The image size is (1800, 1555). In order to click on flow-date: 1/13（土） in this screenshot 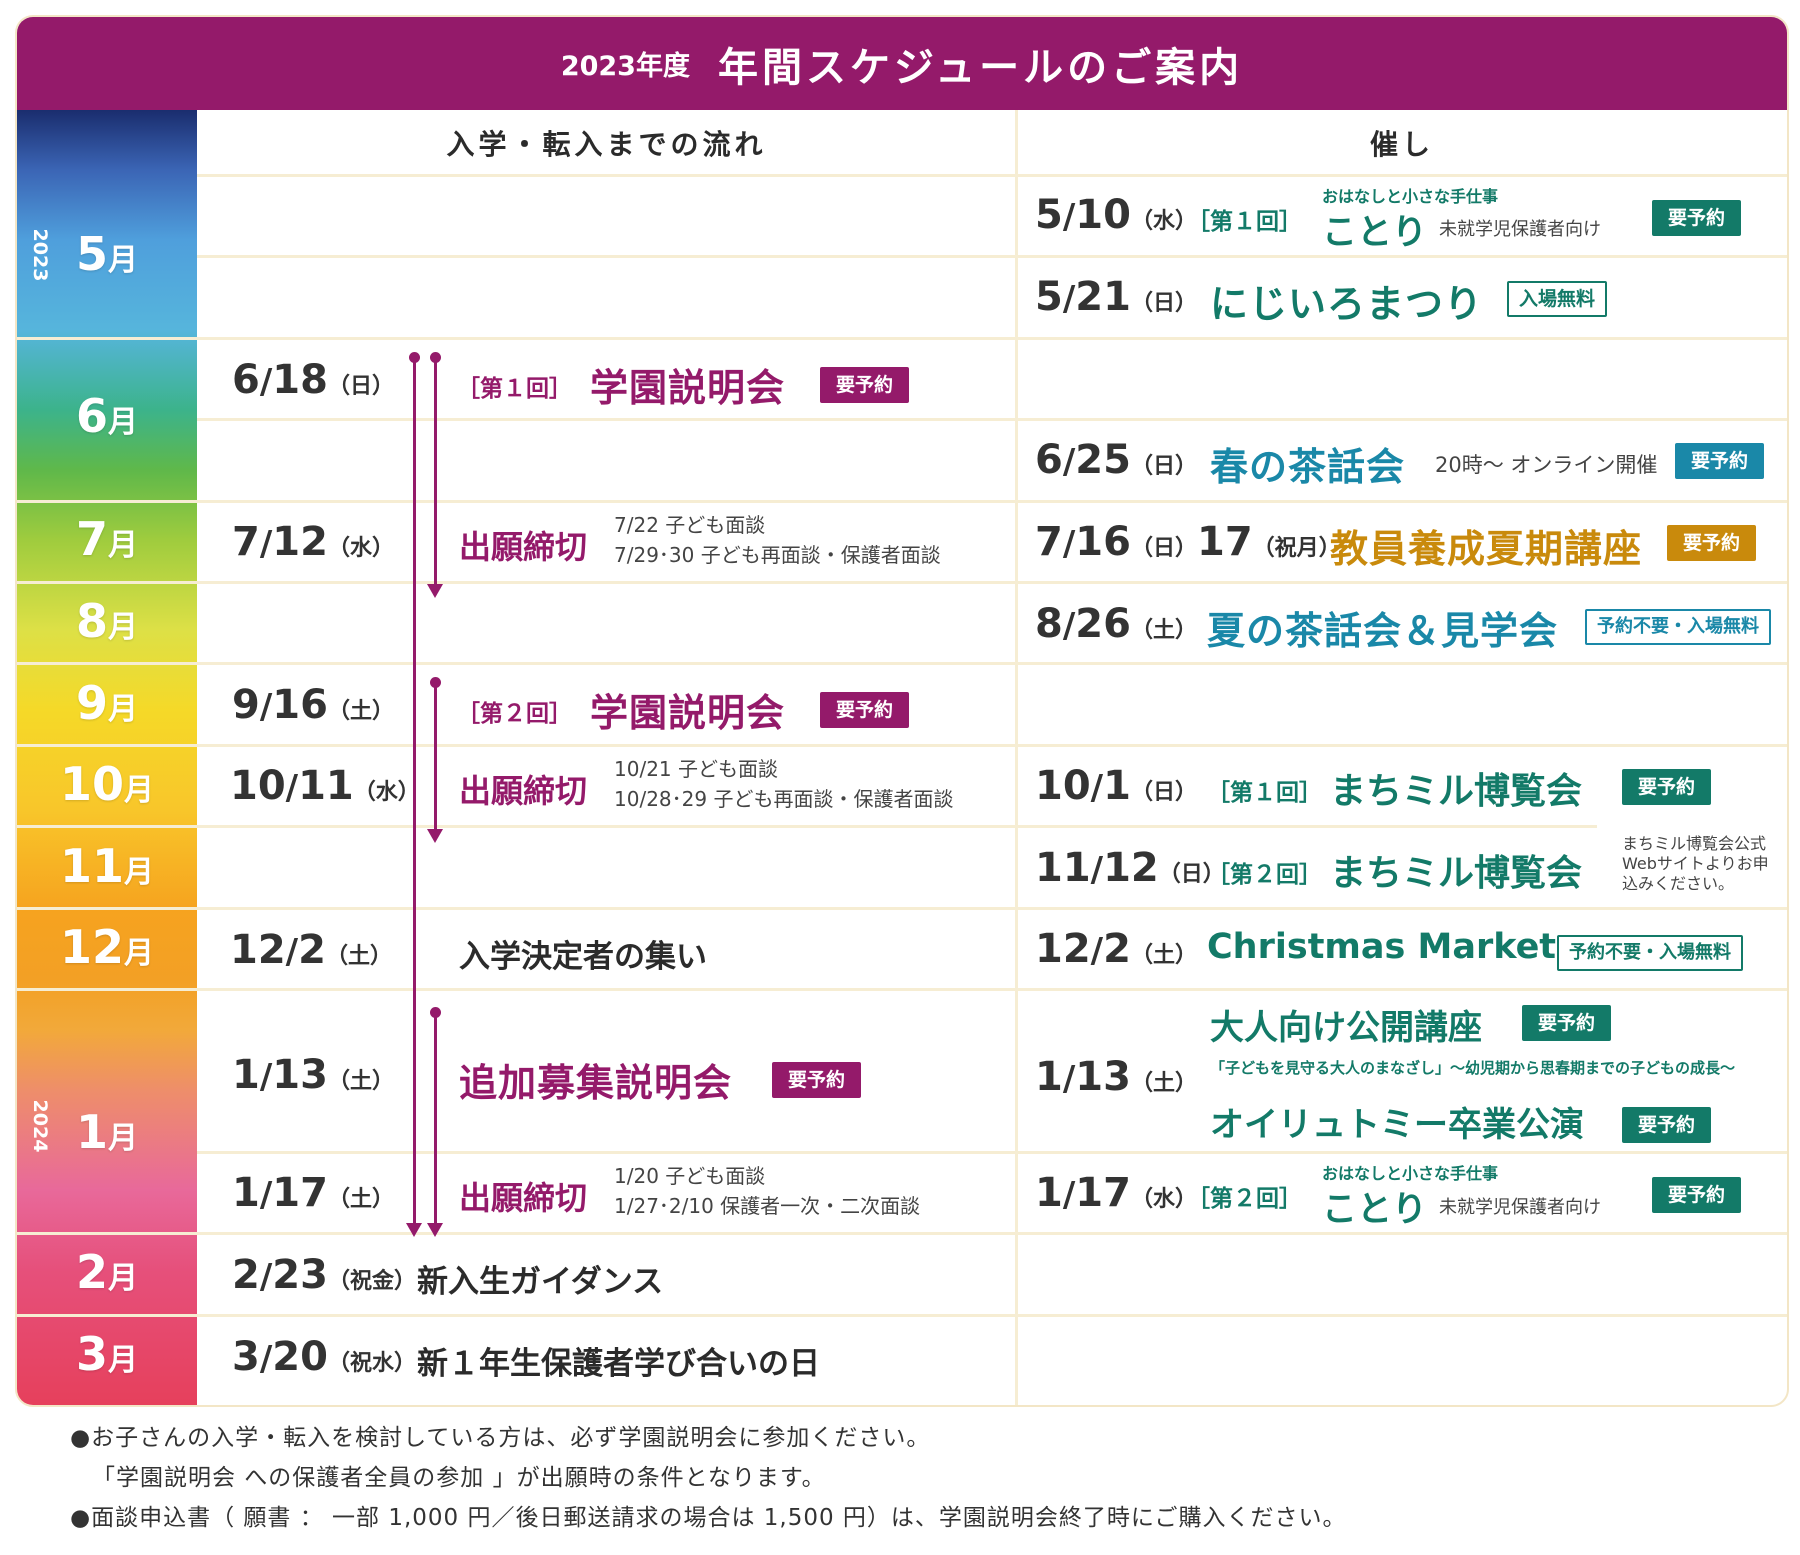, I will do `click(313, 1075)`.